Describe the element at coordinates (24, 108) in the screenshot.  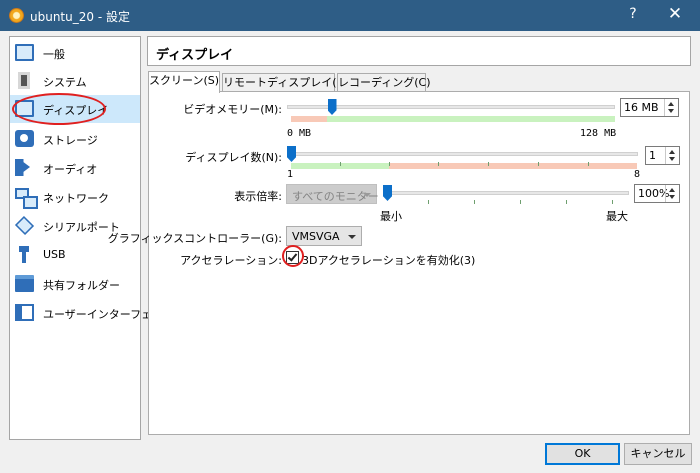
I see `display-icon` at that location.